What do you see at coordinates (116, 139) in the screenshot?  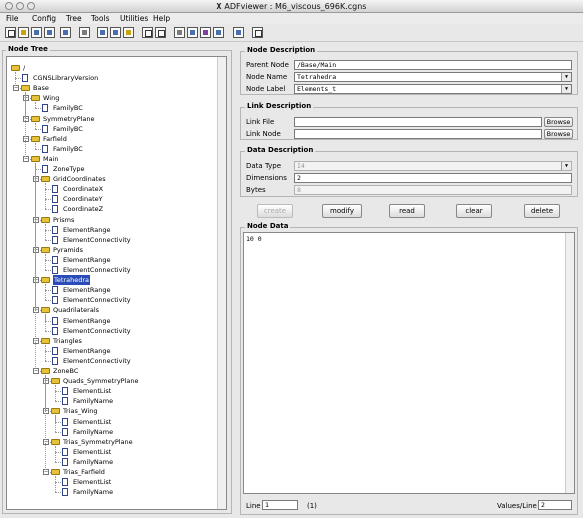 I see `tree-folder-node: − Farfield` at bounding box center [116, 139].